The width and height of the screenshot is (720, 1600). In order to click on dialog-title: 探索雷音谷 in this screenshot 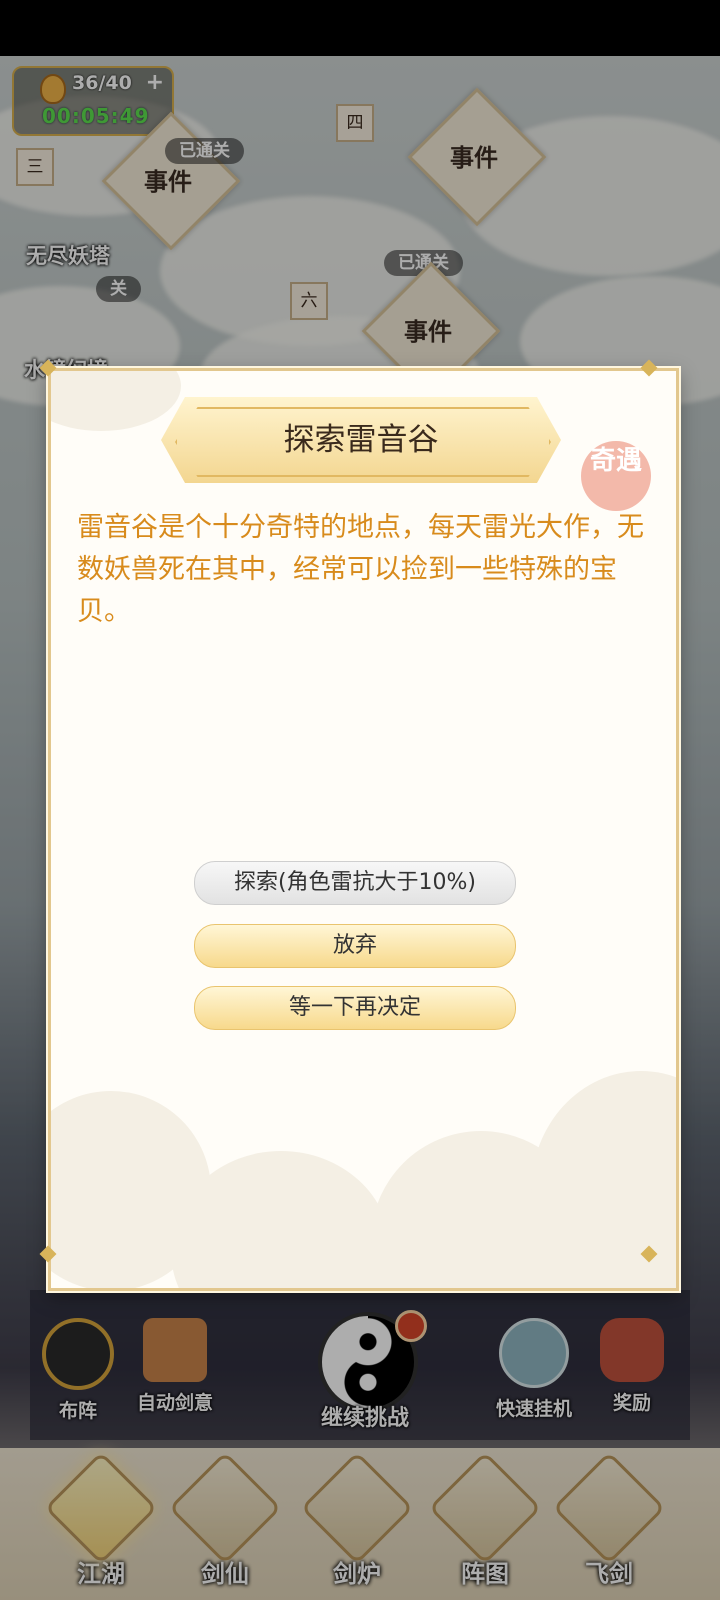, I will do `click(361, 440)`.